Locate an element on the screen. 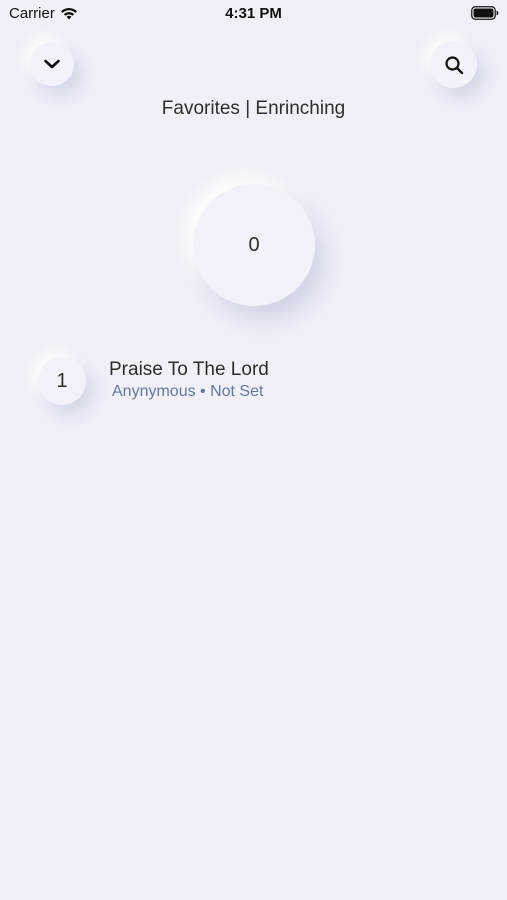 This screenshot has width=507, height=900. song-meta: Anynymous • Not Set is located at coordinates (188, 391).